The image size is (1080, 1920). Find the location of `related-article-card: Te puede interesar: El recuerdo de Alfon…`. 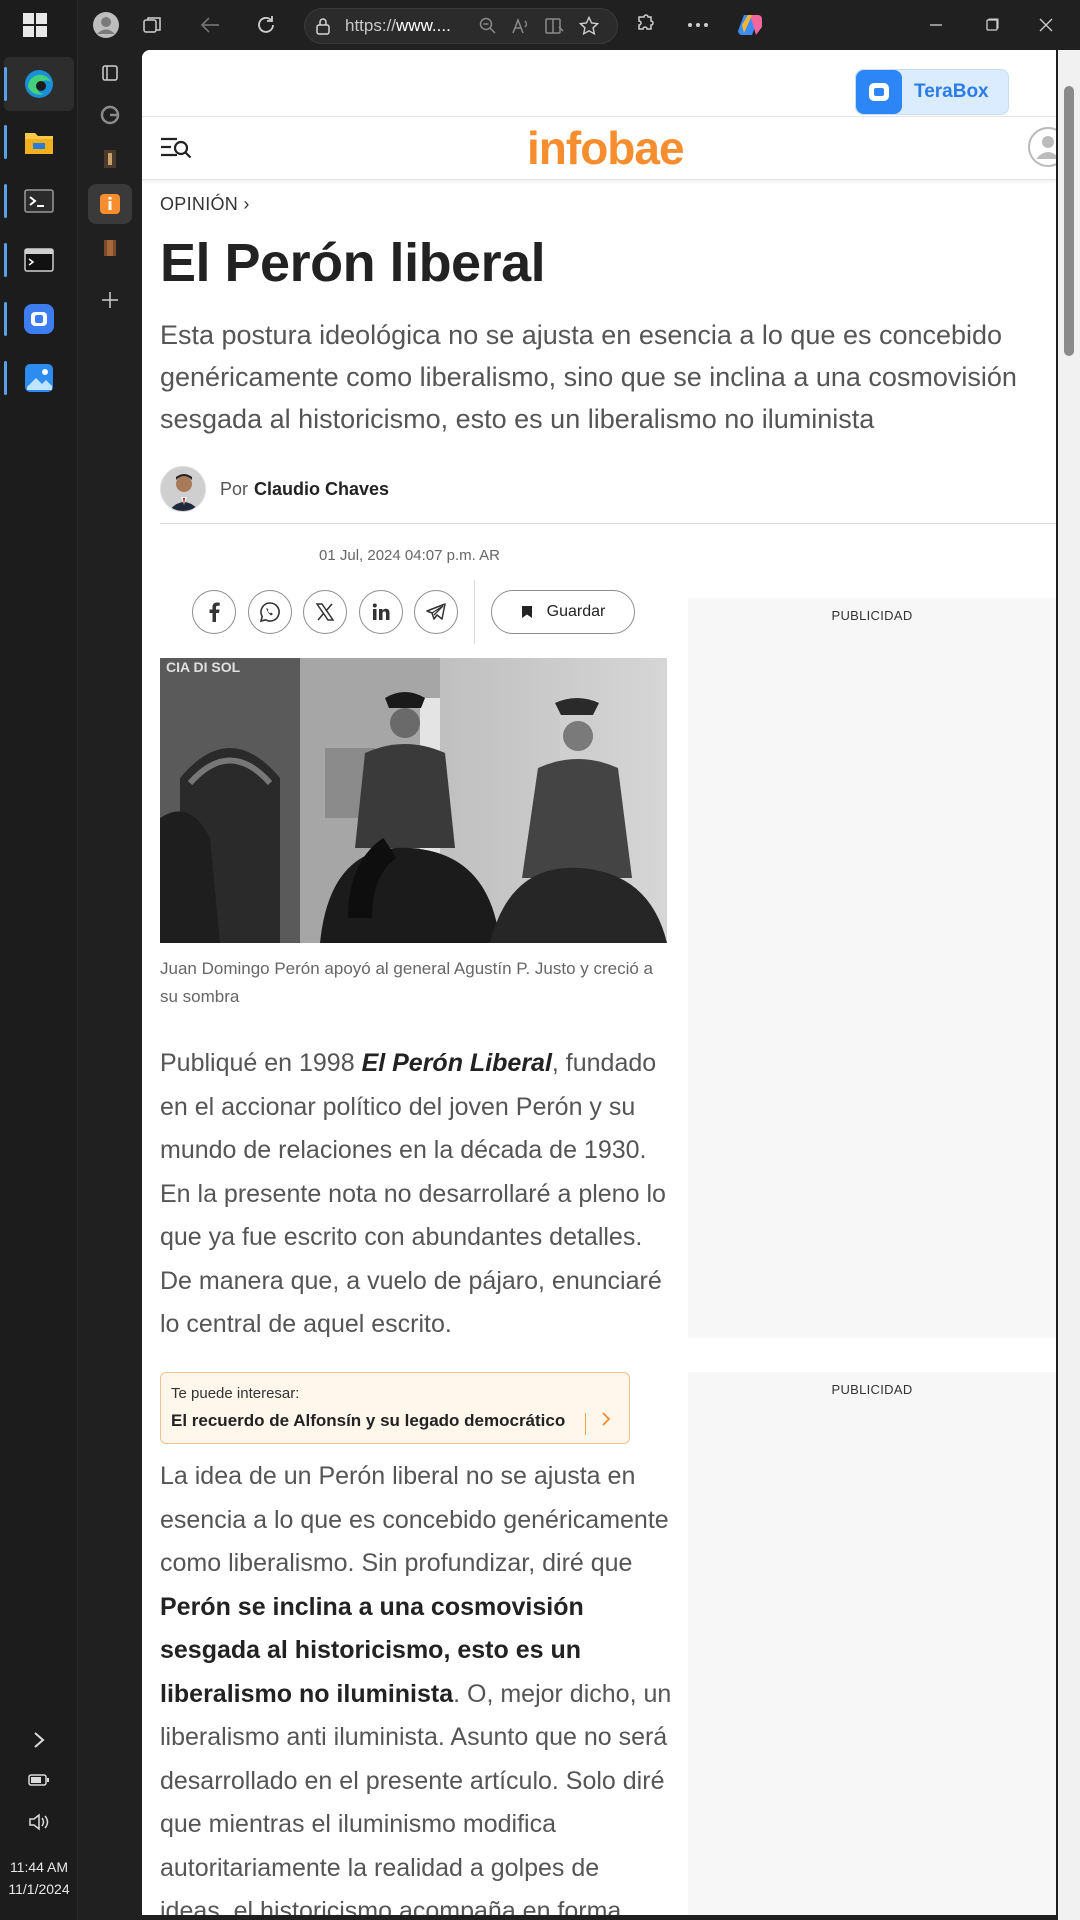

related-article-card: Te puede interesar: El recuerdo de Alfon… is located at coordinates (395, 1408).